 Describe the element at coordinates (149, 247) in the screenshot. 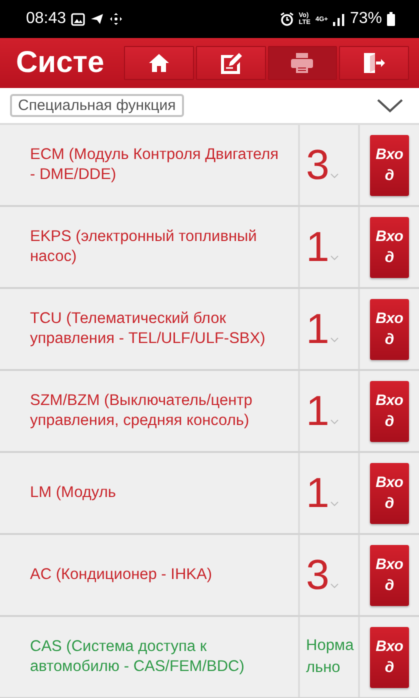

I see `system-name: EKPS (электронный топливный насос)` at that location.